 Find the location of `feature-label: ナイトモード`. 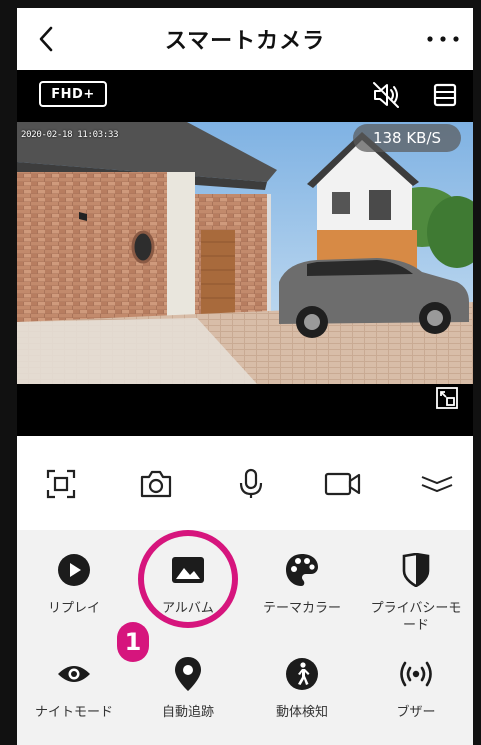

feature-label: ナイトモード is located at coordinates (73, 712).